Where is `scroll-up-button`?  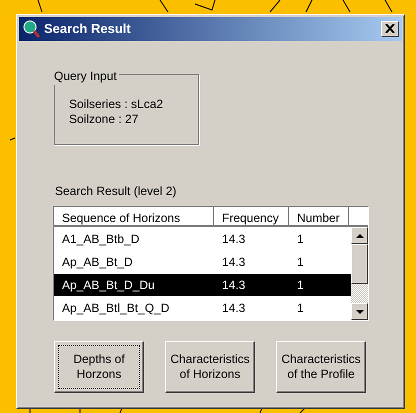
scroll-up-button is located at coordinates (359, 235).